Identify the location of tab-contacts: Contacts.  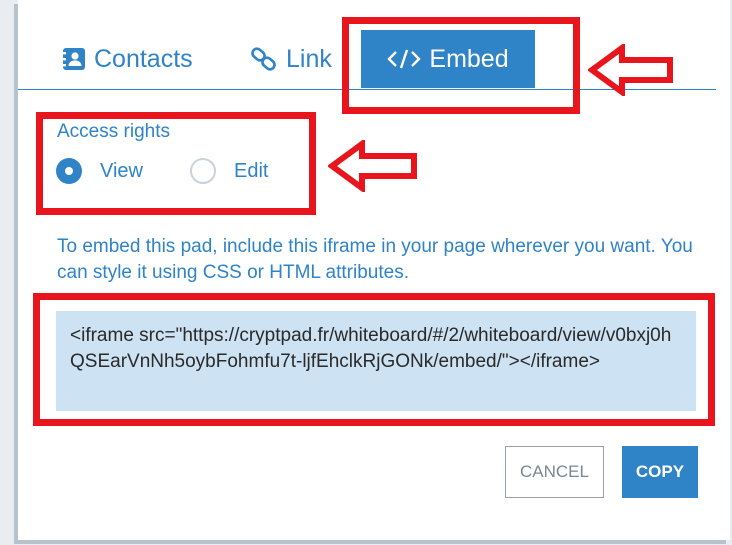
(127, 59).